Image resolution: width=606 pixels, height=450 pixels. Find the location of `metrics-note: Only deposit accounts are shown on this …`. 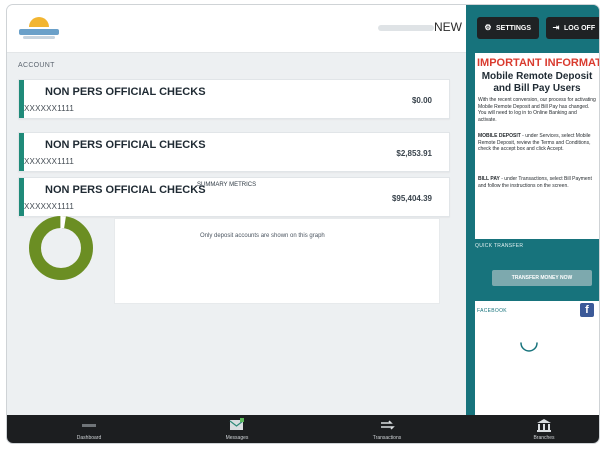

metrics-note: Only deposit accounts are shown on this … is located at coordinates (262, 236).